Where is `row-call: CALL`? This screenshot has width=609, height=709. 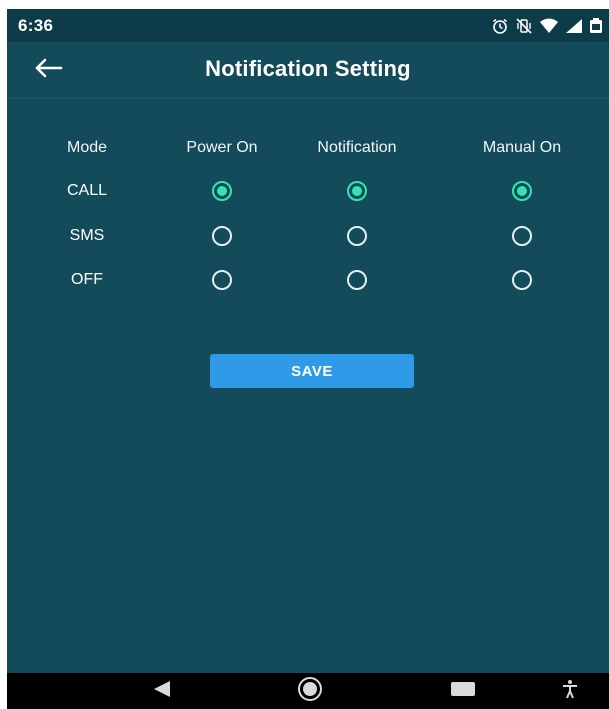 row-call: CALL is located at coordinates (308, 191).